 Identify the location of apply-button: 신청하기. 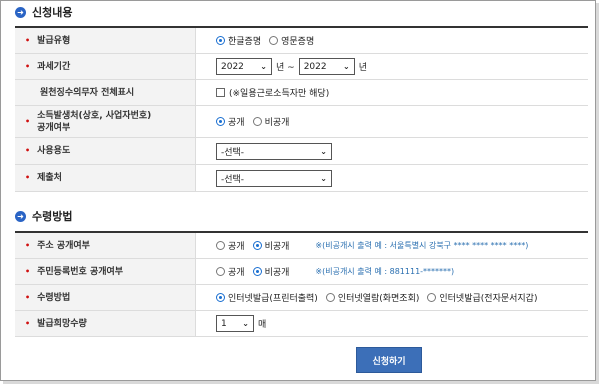
(389, 360).